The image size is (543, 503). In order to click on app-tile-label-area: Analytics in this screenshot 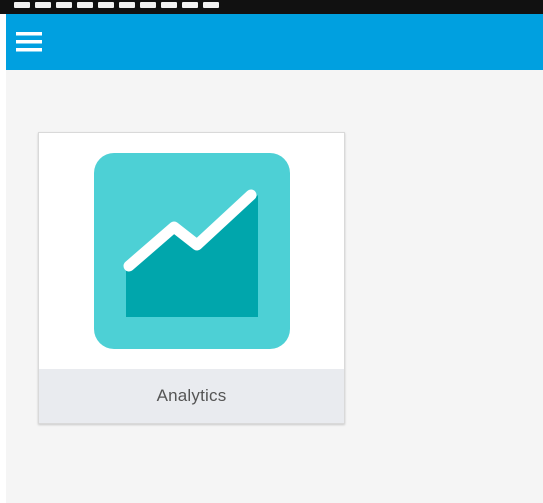, I will do `click(191, 396)`.